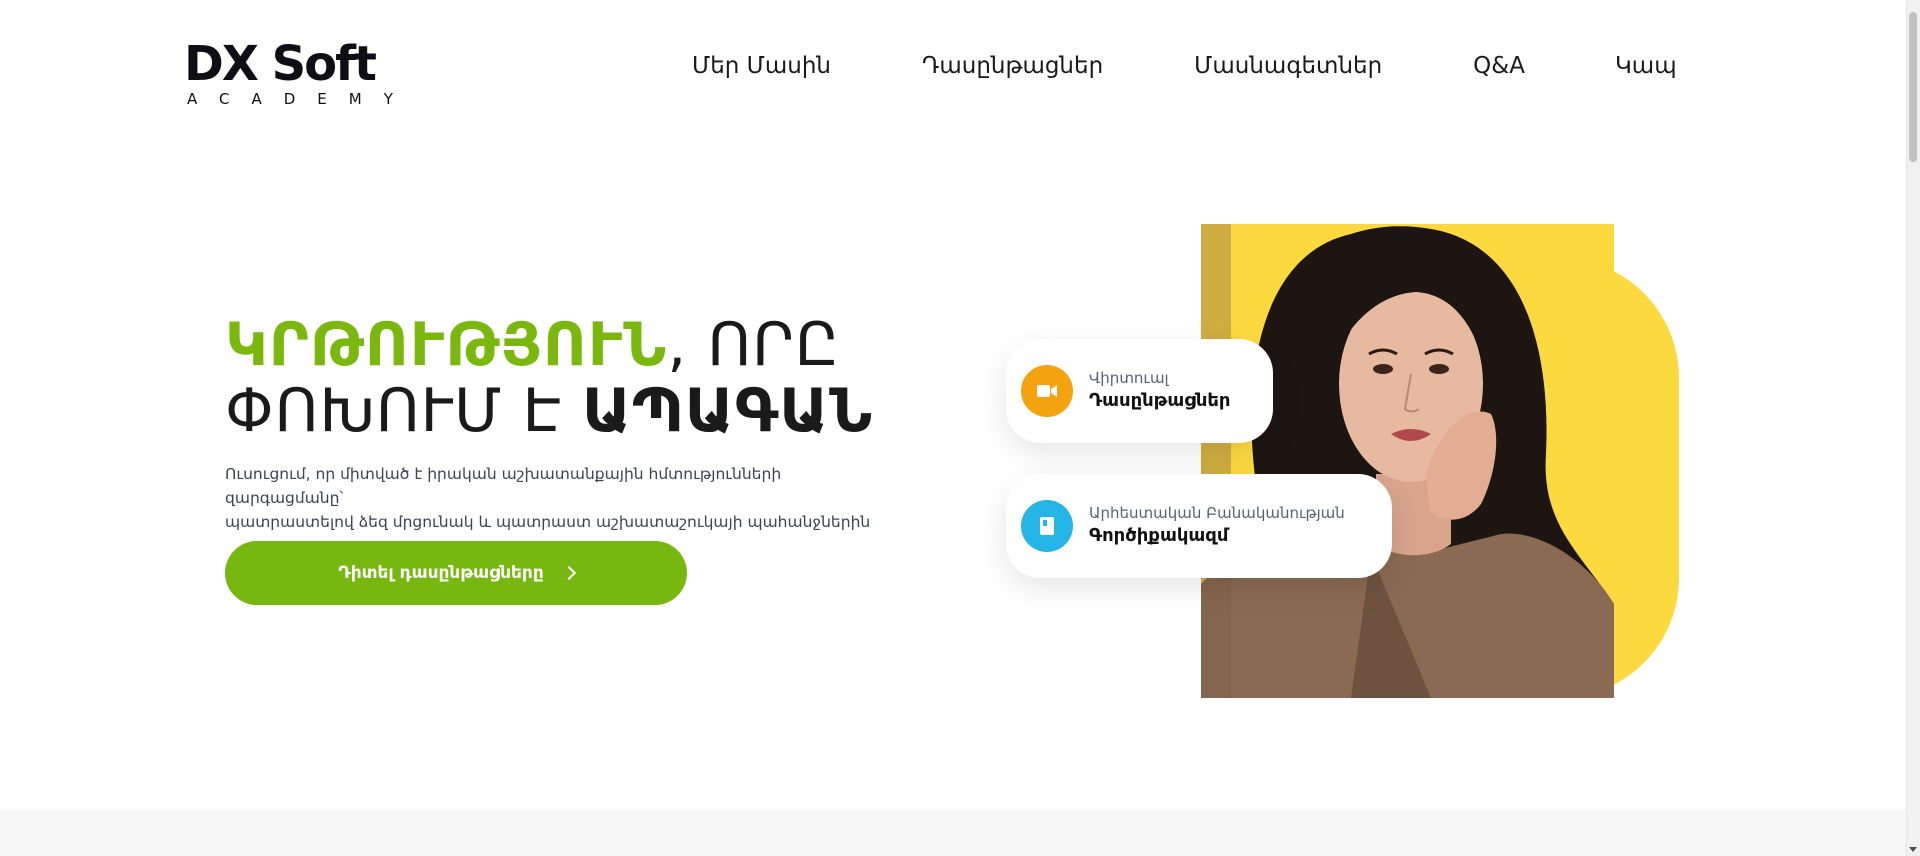  Describe the element at coordinates (1012, 66) in the screenshot. I see `nav-item-courses: Դասընթացներ` at that location.